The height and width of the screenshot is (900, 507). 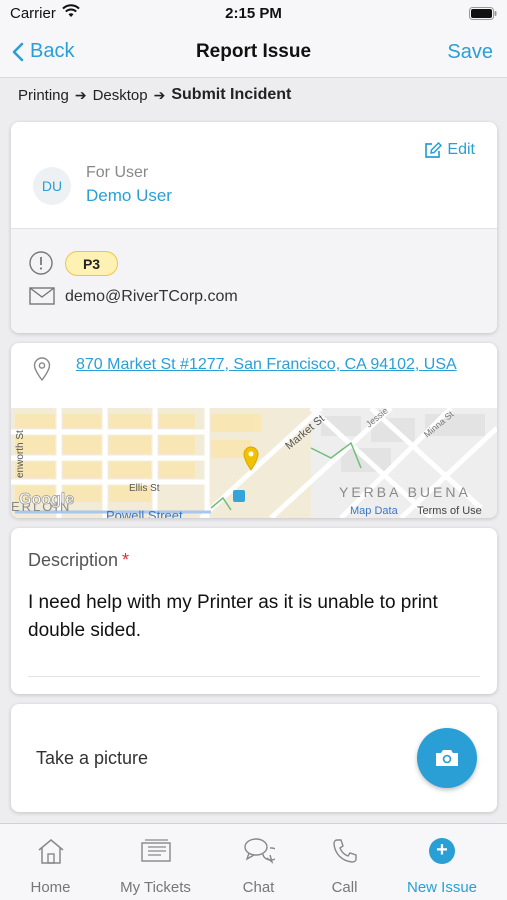 I want to click on breadcrumb-item-desktop: Desktop, so click(x=120, y=95).